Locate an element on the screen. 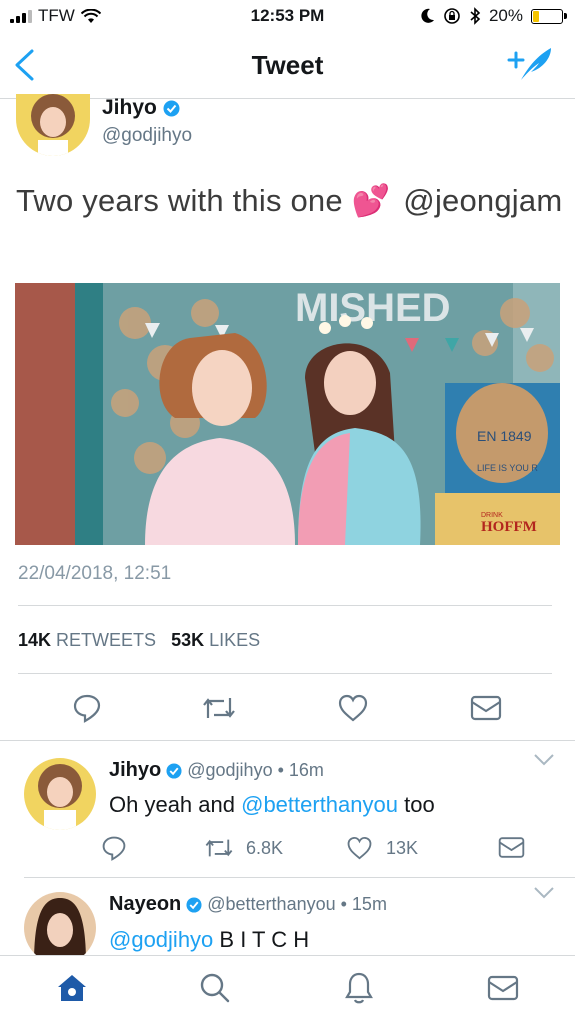 Image resolution: width=575 pixels, height=1025 pixels. sign-year: EN 1849 is located at coordinates (504, 436).